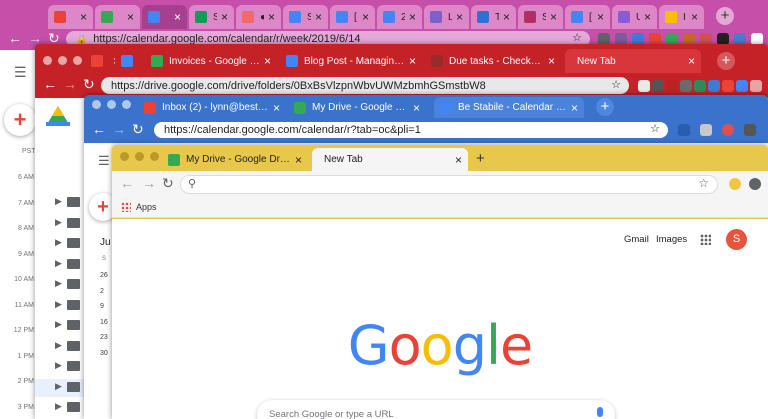 This screenshot has height=419, width=768. I want to click on tab: Invoices - Google Drive ×, so click(211, 61).